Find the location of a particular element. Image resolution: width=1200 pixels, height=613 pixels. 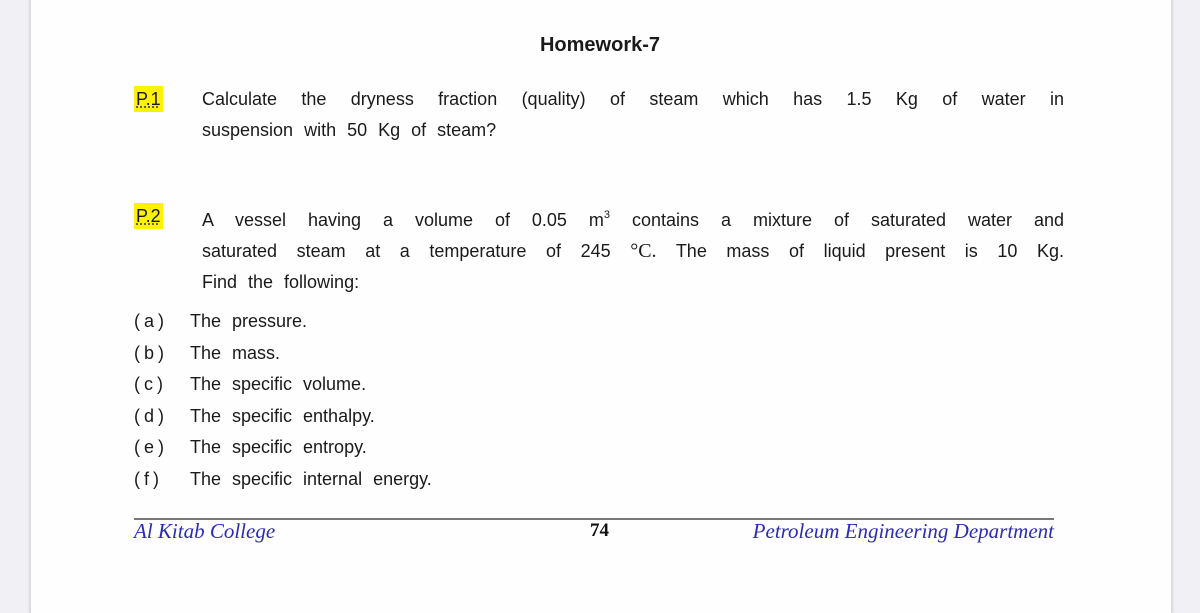

superscript-3: 3 is located at coordinates (607, 215).